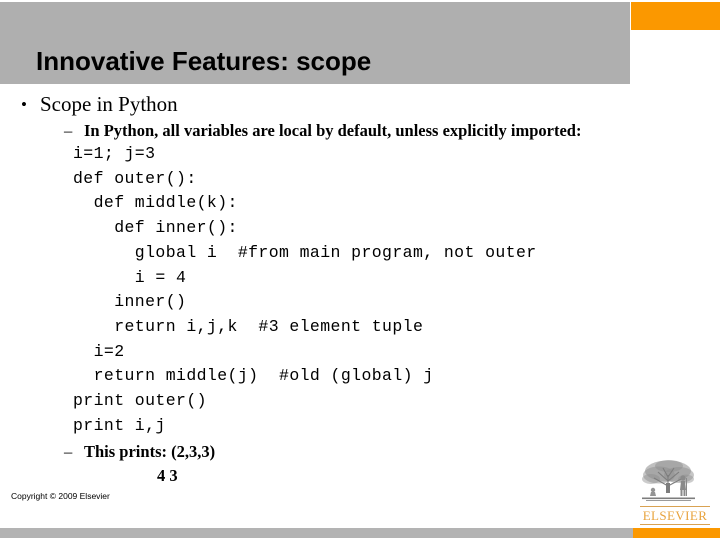 This screenshot has width=720, height=540. Describe the element at coordinates (150, 452) in the screenshot. I see `result-label: This prints: (2,3,3)` at that location.